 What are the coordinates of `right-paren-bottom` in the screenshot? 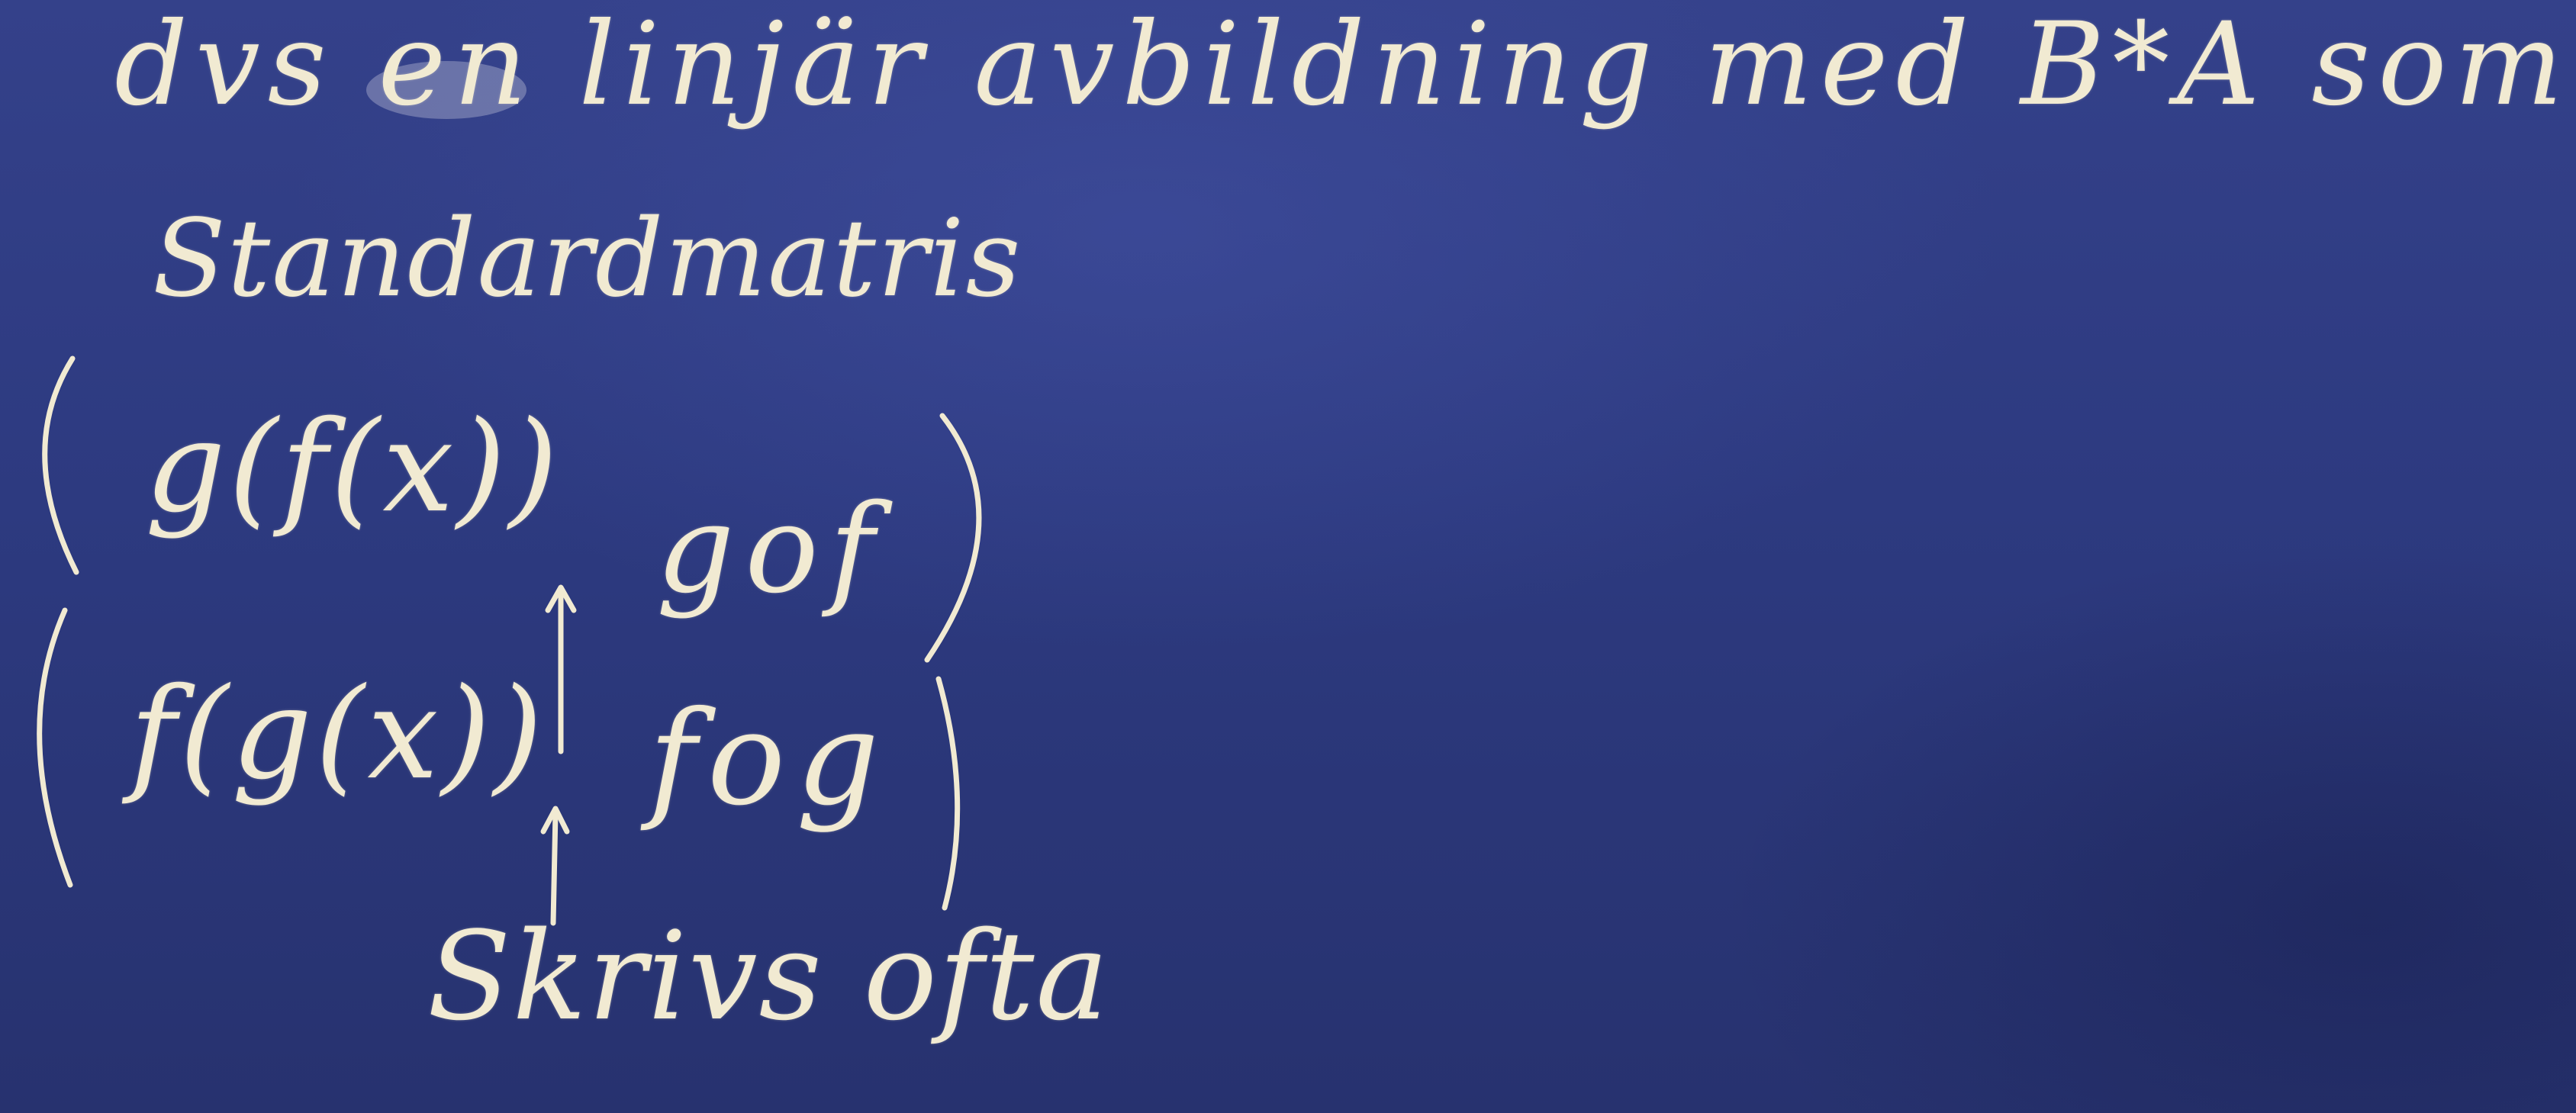 It's located at (948, 793).